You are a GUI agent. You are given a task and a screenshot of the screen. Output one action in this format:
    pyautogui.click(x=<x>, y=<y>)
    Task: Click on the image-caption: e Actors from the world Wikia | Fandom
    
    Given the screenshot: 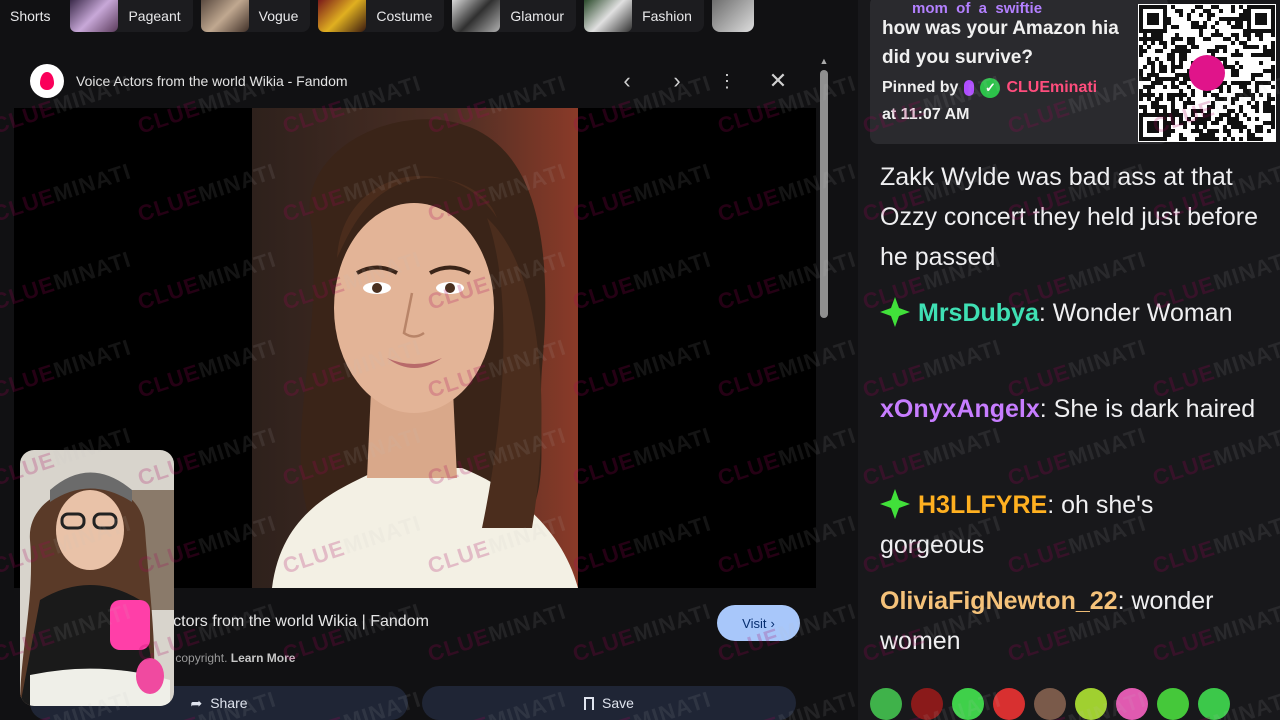 What is the action you would take?
    pyautogui.click(x=289, y=622)
    